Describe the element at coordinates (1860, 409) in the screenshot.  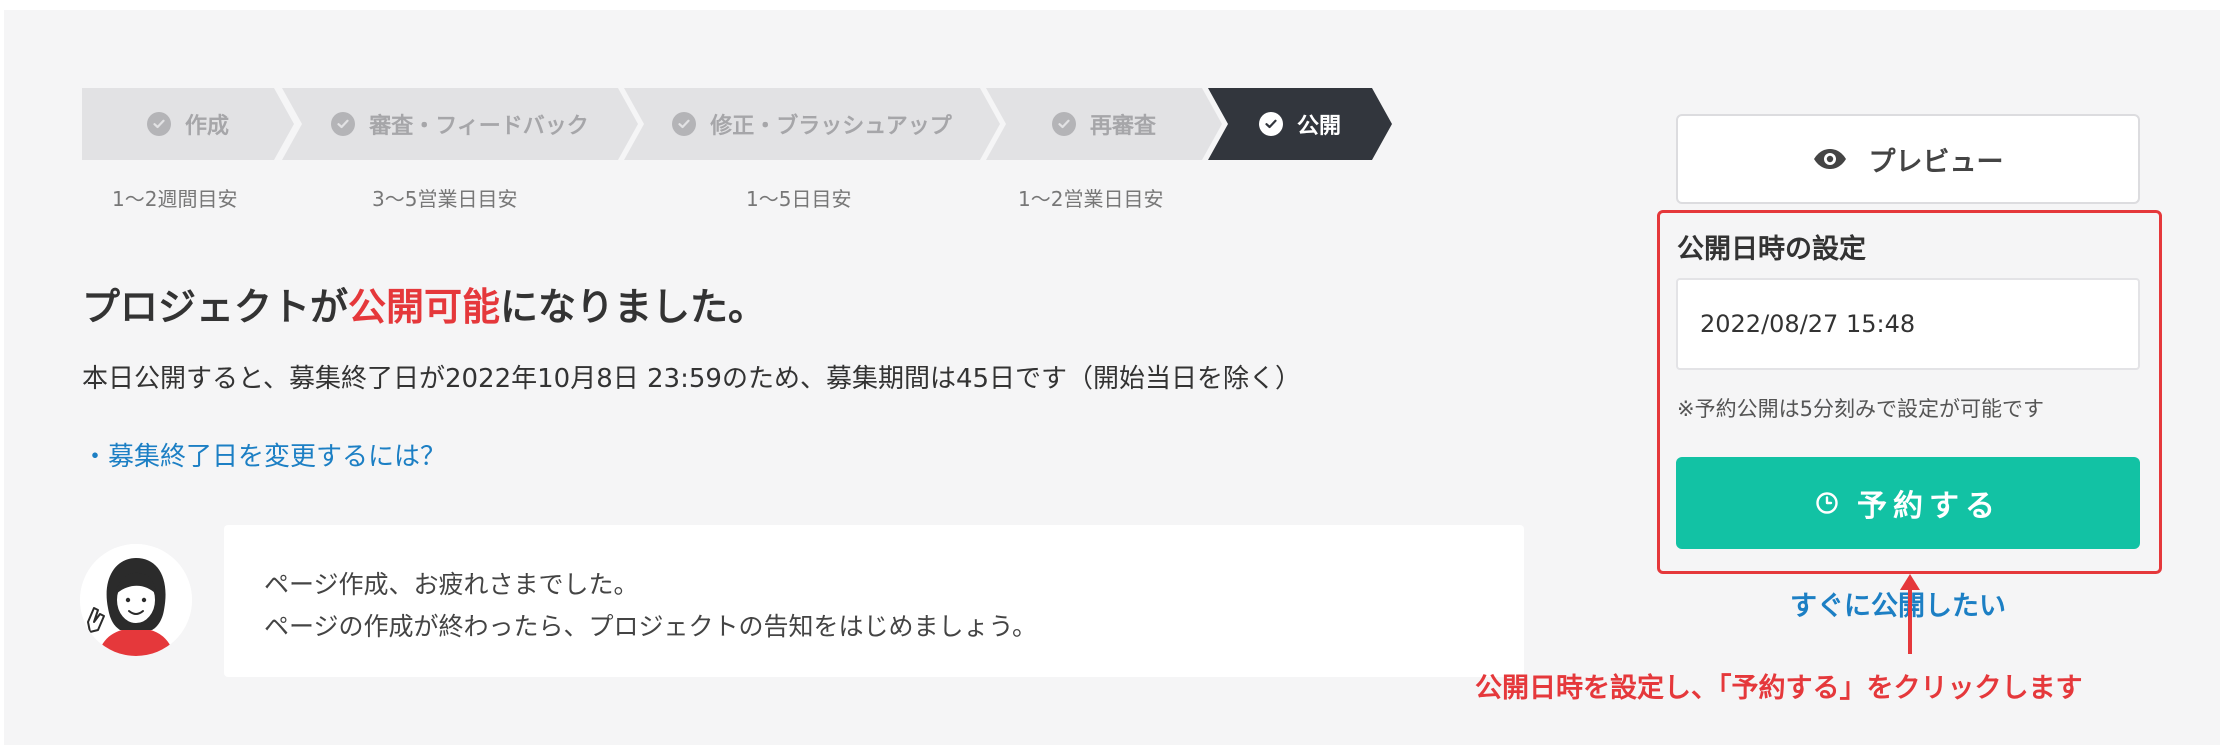
I see `schedule-note: ※予約公開は5分刻みで設定が可能です` at that location.